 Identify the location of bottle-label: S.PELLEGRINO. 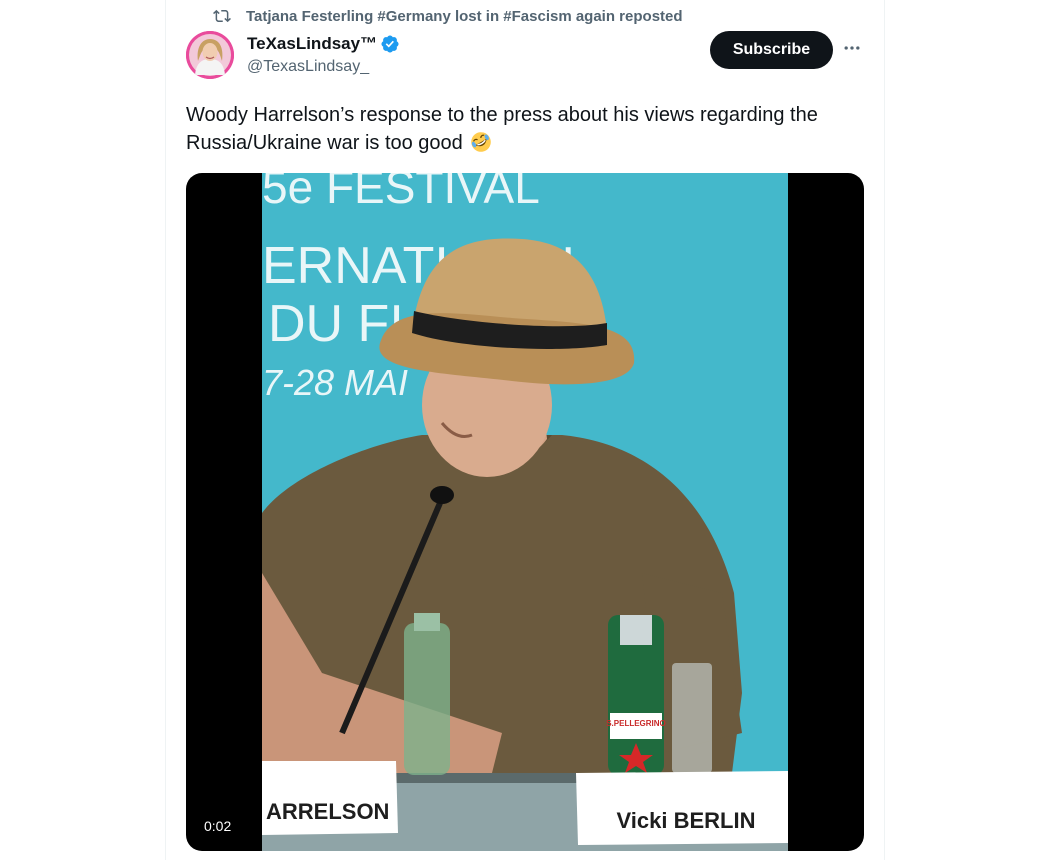
(636, 723).